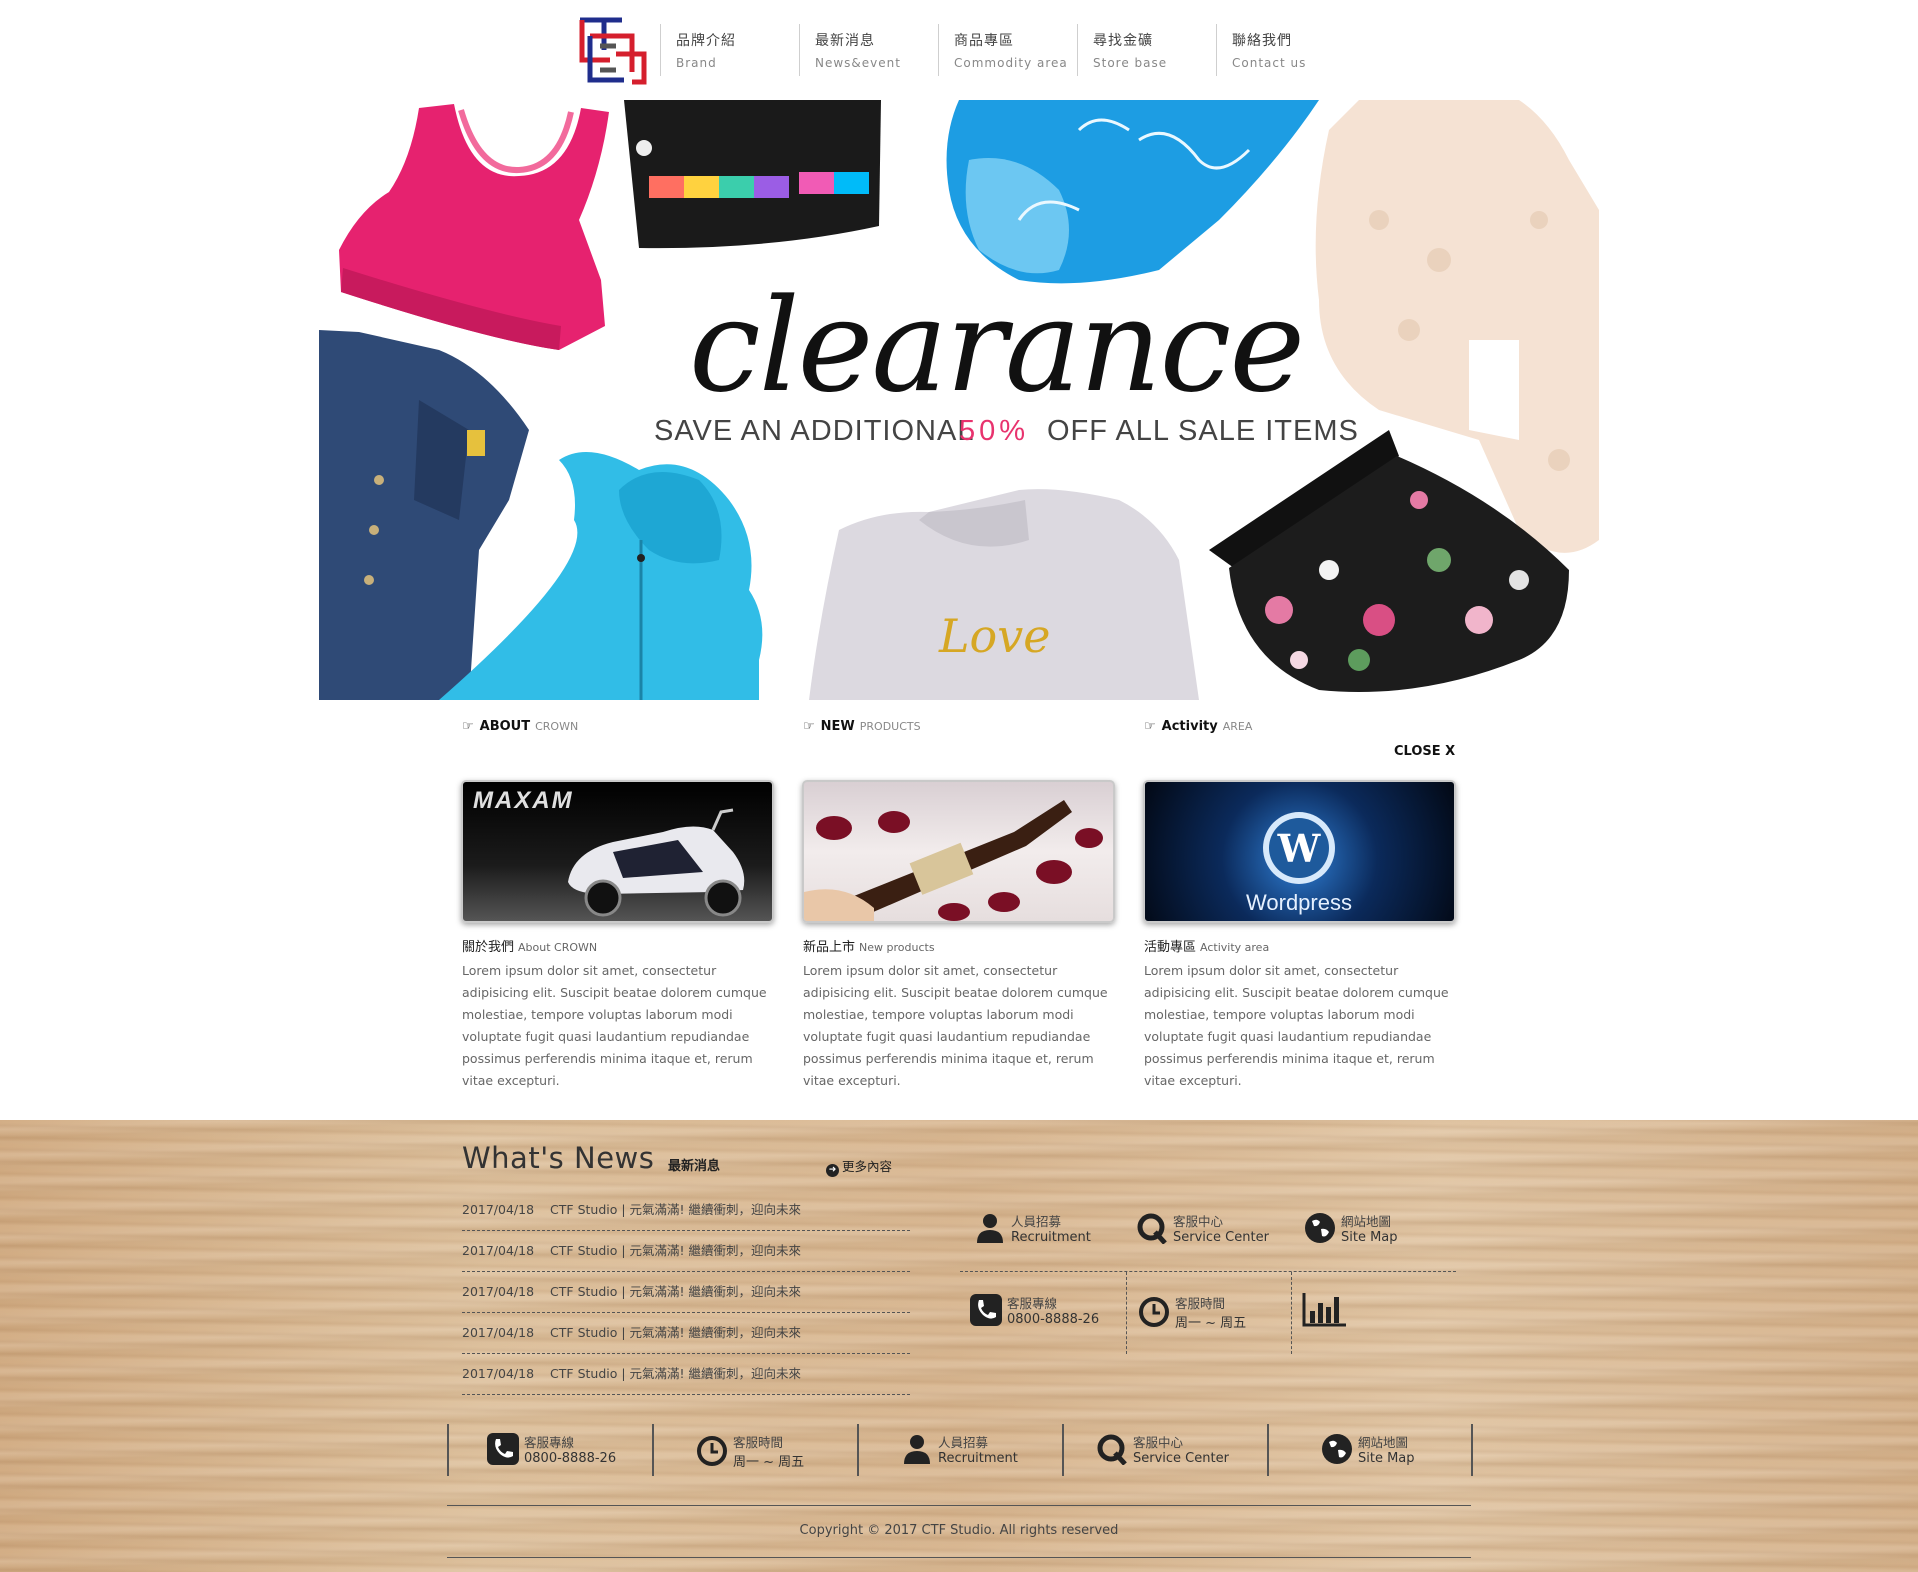 The width and height of the screenshot is (1918, 1572). What do you see at coordinates (1299, 902) in the screenshot?
I see `wordpress-caption: Wordpress` at bounding box center [1299, 902].